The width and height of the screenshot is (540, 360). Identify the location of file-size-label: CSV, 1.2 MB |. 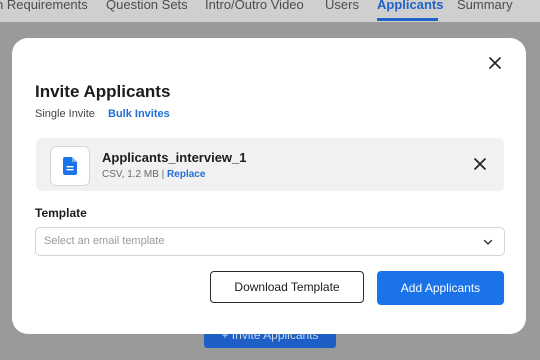
(133, 174).